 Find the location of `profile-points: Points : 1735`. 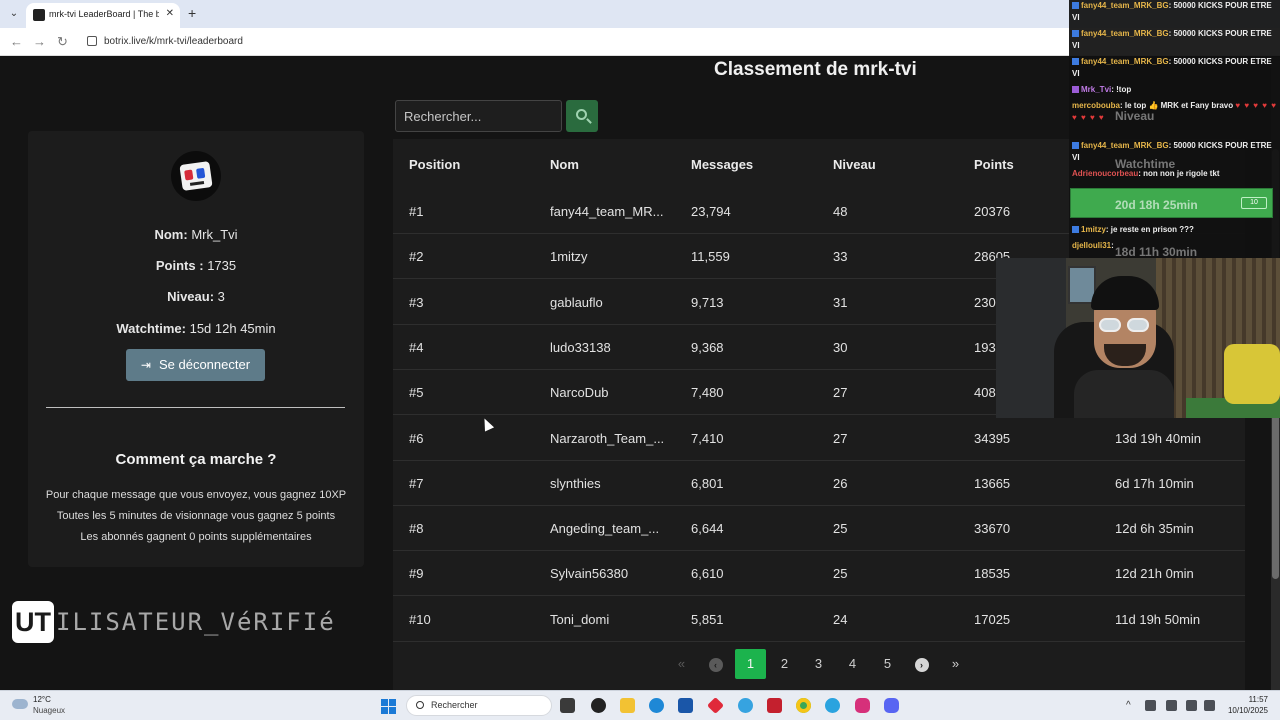

profile-points: Points : 1735 is located at coordinates (196, 265).